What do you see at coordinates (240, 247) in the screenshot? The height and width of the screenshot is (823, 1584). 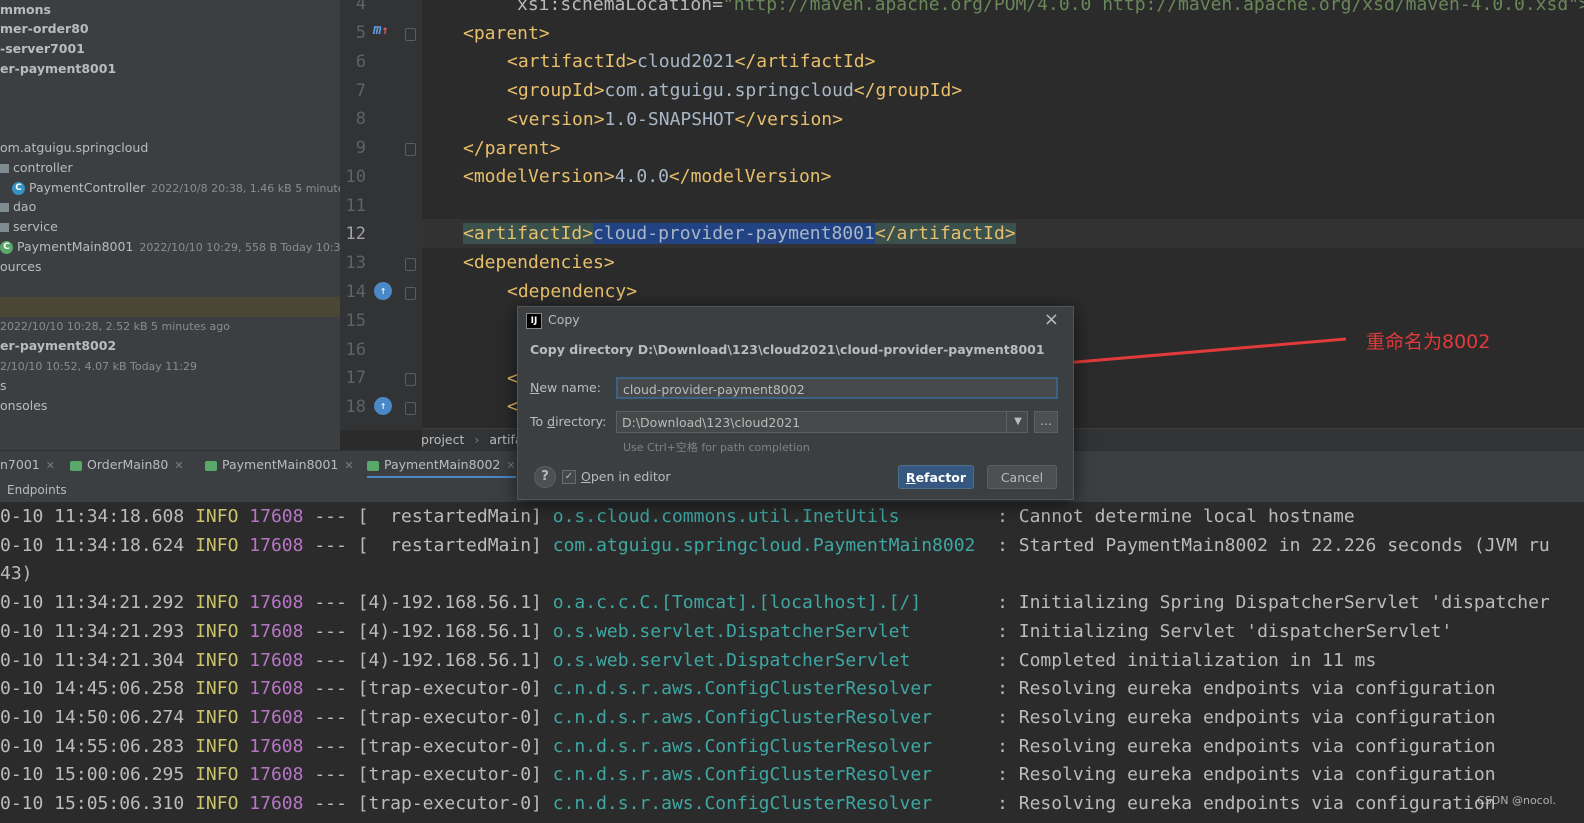 I see `file-meta: 2022/10/10 10:29, 558 B Today 10:31` at bounding box center [240, 247].